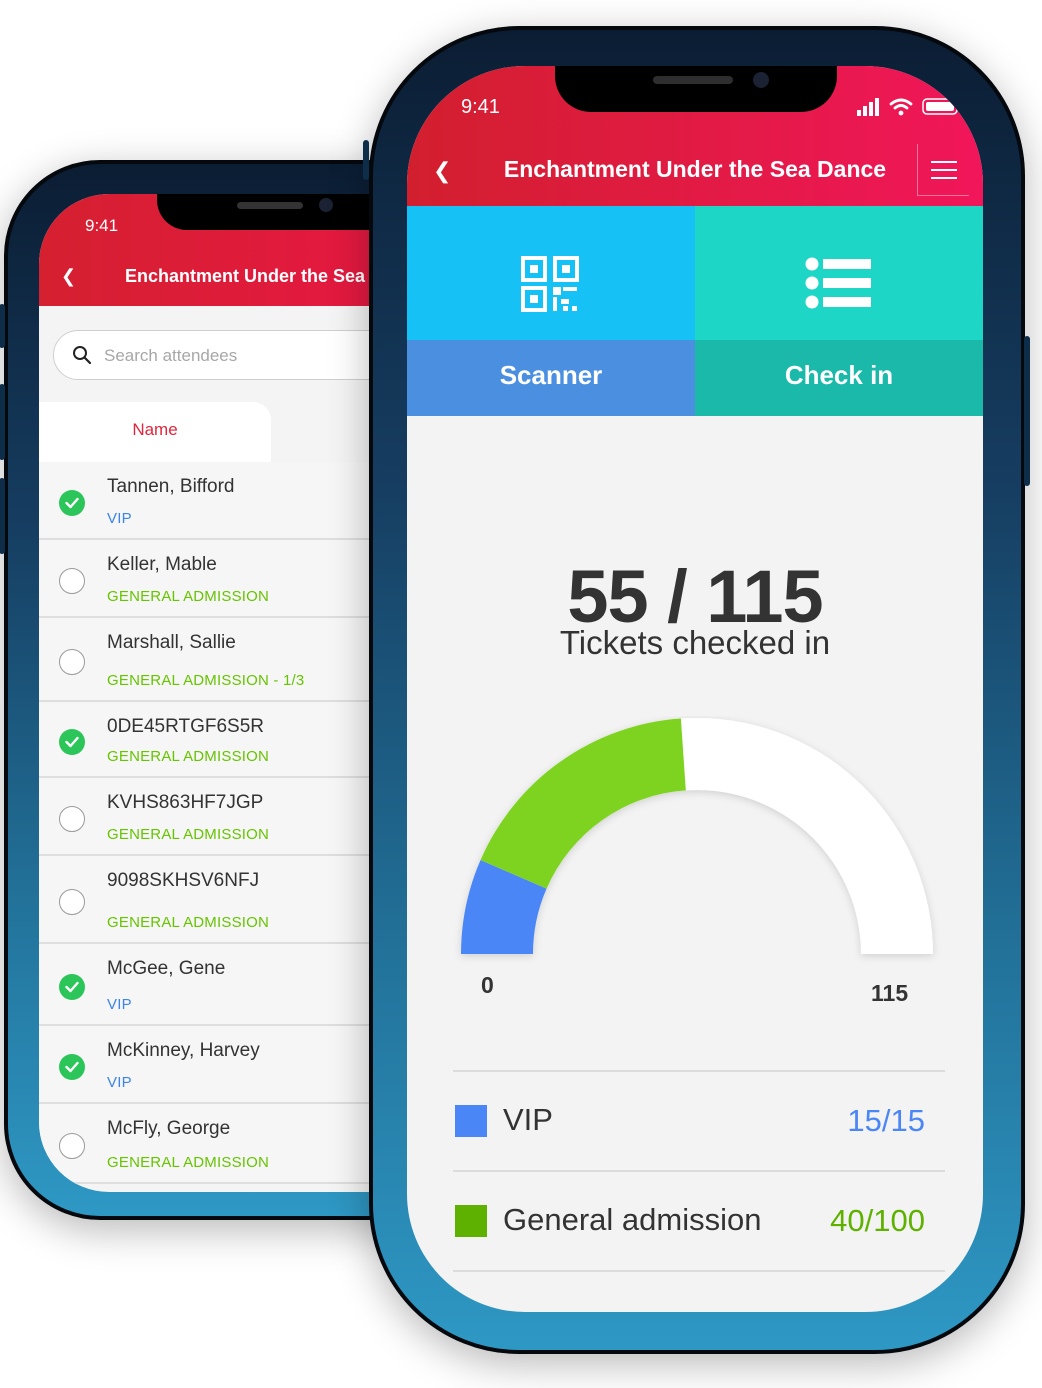 Image resolution: width=1042 pixels, height=1388 pixels. I want to click on attendee-name: Marshall, Sallie, so click(171, 642).